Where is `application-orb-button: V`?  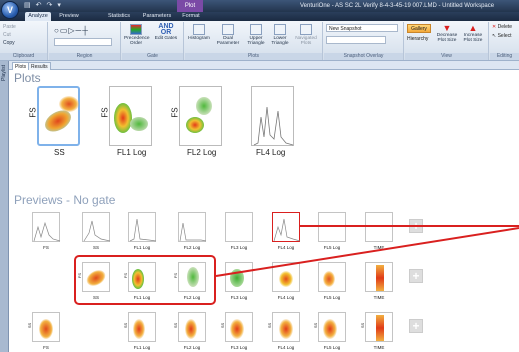 application-orb-button: V is located at coordinates (10, 10).